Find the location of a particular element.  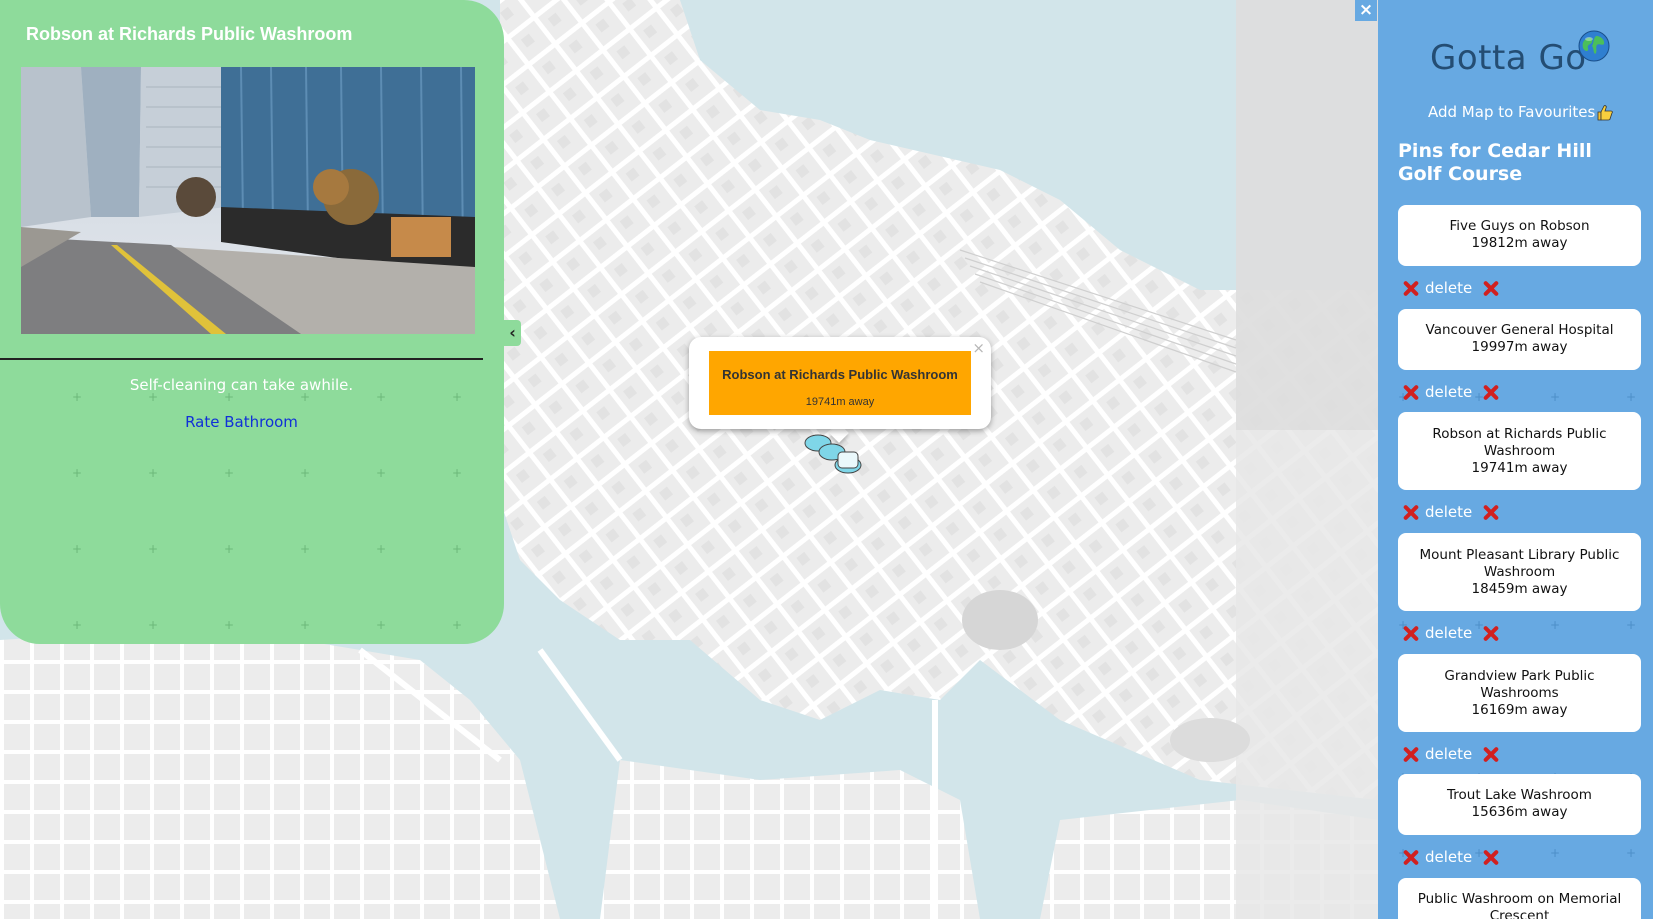

pin-name: Grandview Park Public Washrooms is located at coordinates (1519, 684).